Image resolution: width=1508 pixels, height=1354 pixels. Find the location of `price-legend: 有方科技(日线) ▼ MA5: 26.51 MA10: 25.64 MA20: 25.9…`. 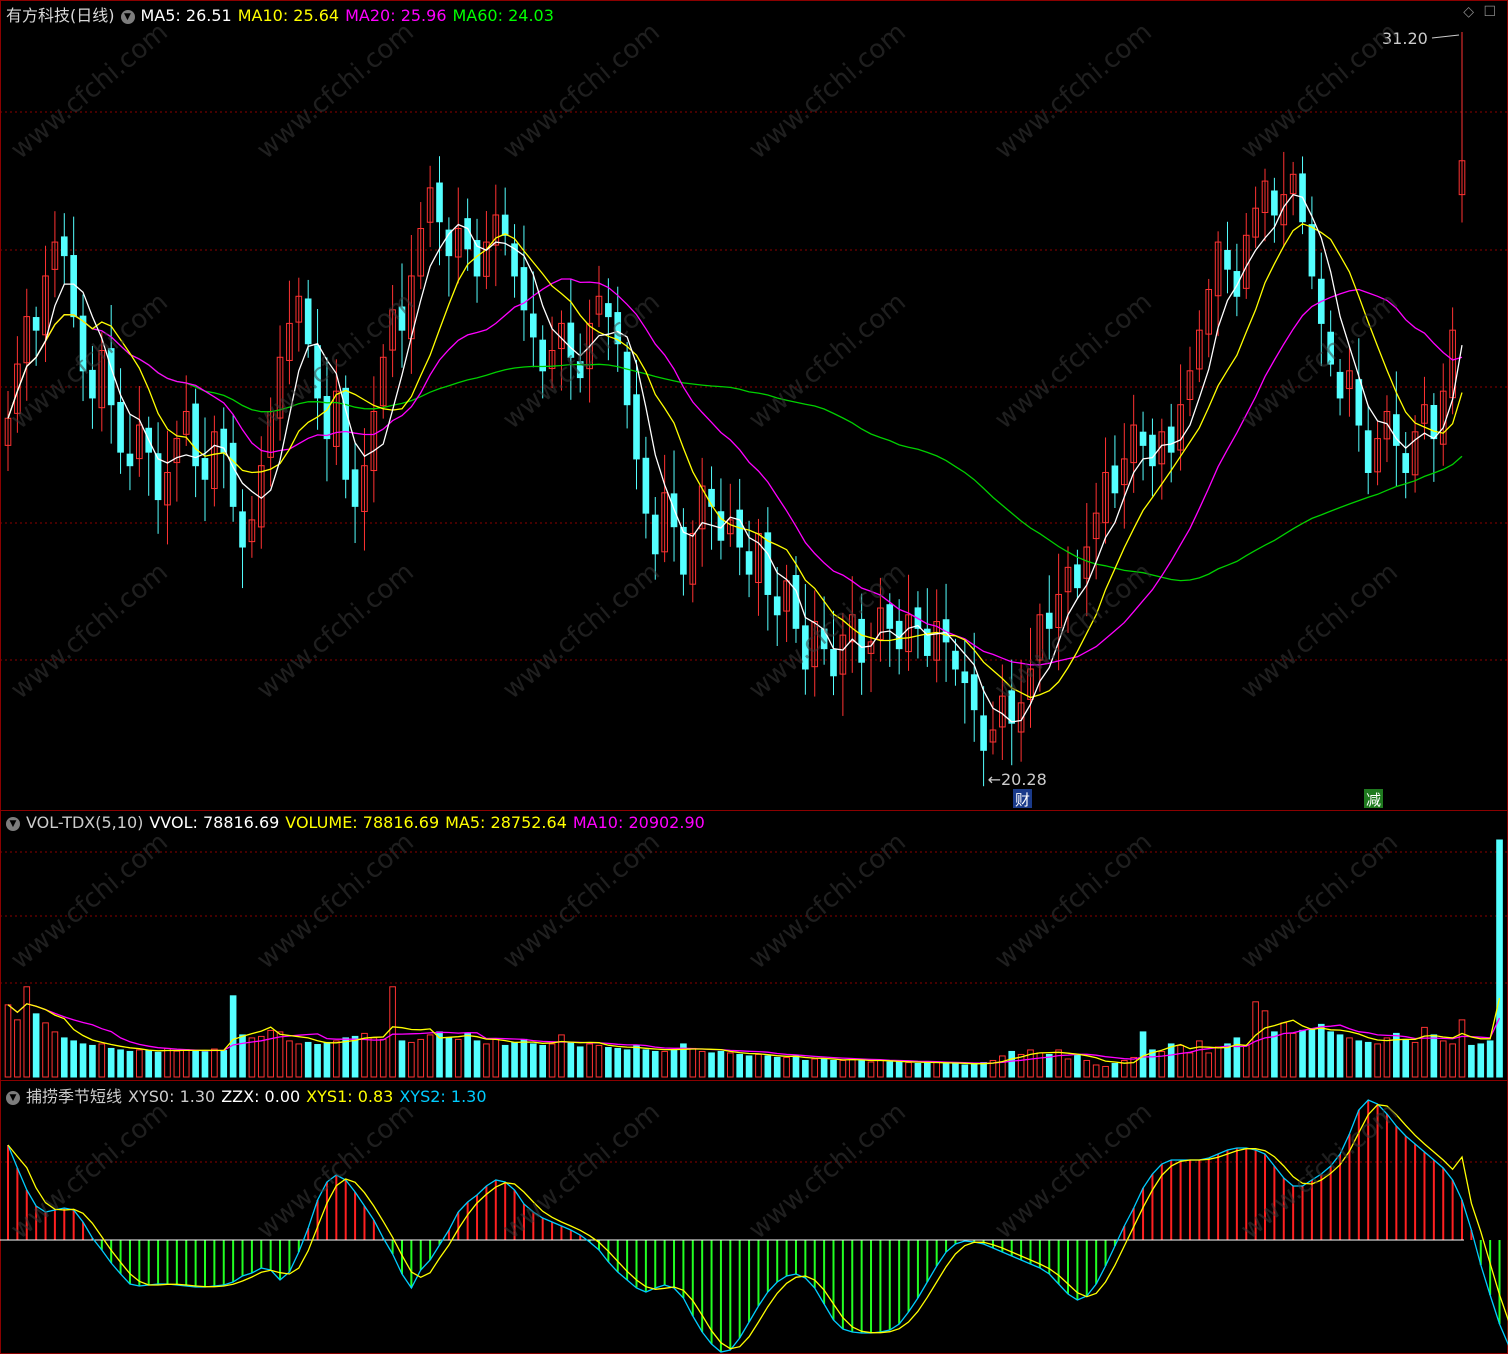

price-legend: 有方科技(日线) ▼ MA5: 26.51 MA10: 25.64 MA20: 25.9… is located at coordinates (283, 14).